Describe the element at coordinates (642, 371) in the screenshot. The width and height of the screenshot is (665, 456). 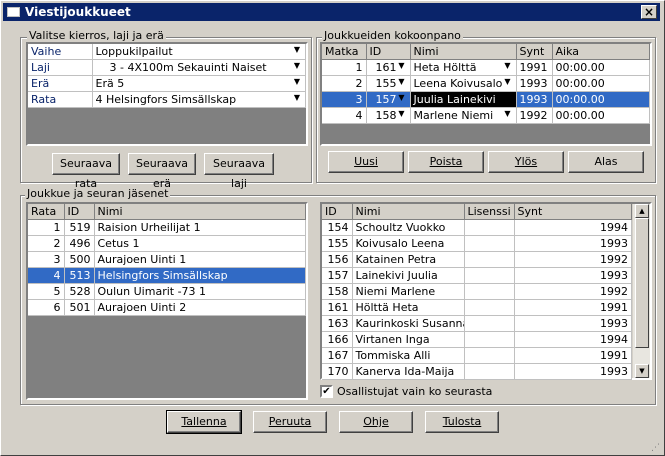
I see `scroll-down-icon: ▼` at that location.